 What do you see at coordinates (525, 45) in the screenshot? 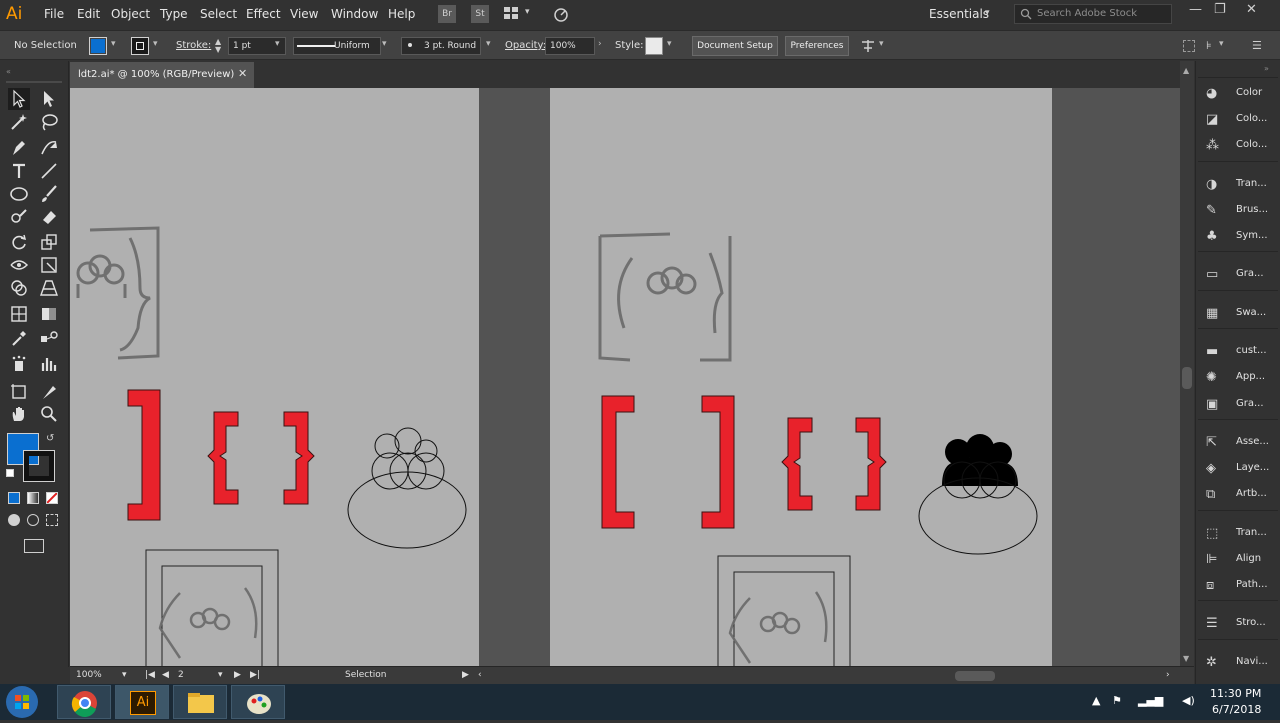
I see `opacity-label: Opacity:` at bounding box center [525, 45].